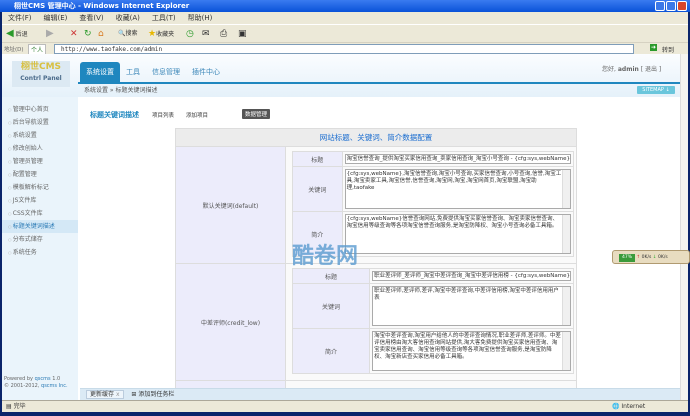  What do you see at coordinates (345, 6) in the screenshot?
I see `window-title: 栩世CMS 管理中心 - Windows Internet Explorer` at bounding box center [345, 6].